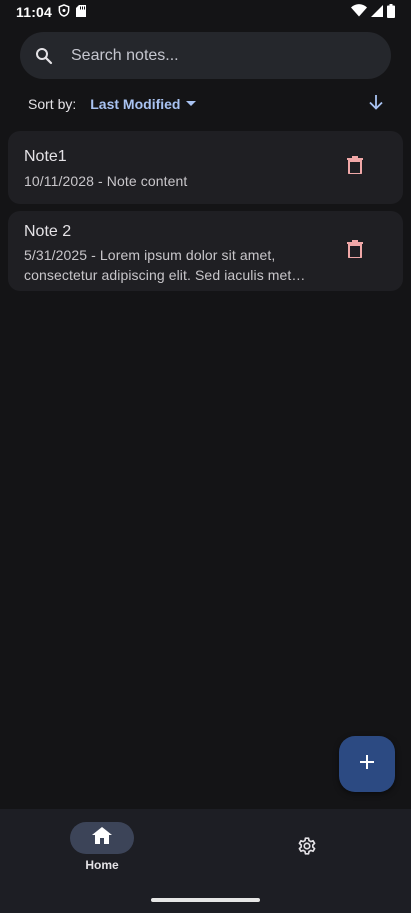 The height and width of the screenshot is (913, 411). What do you see at coordinates (208, 104) in the screenshot?
I see `sort-row: Sort by: Last Modified` at bounding box center [208, 104].